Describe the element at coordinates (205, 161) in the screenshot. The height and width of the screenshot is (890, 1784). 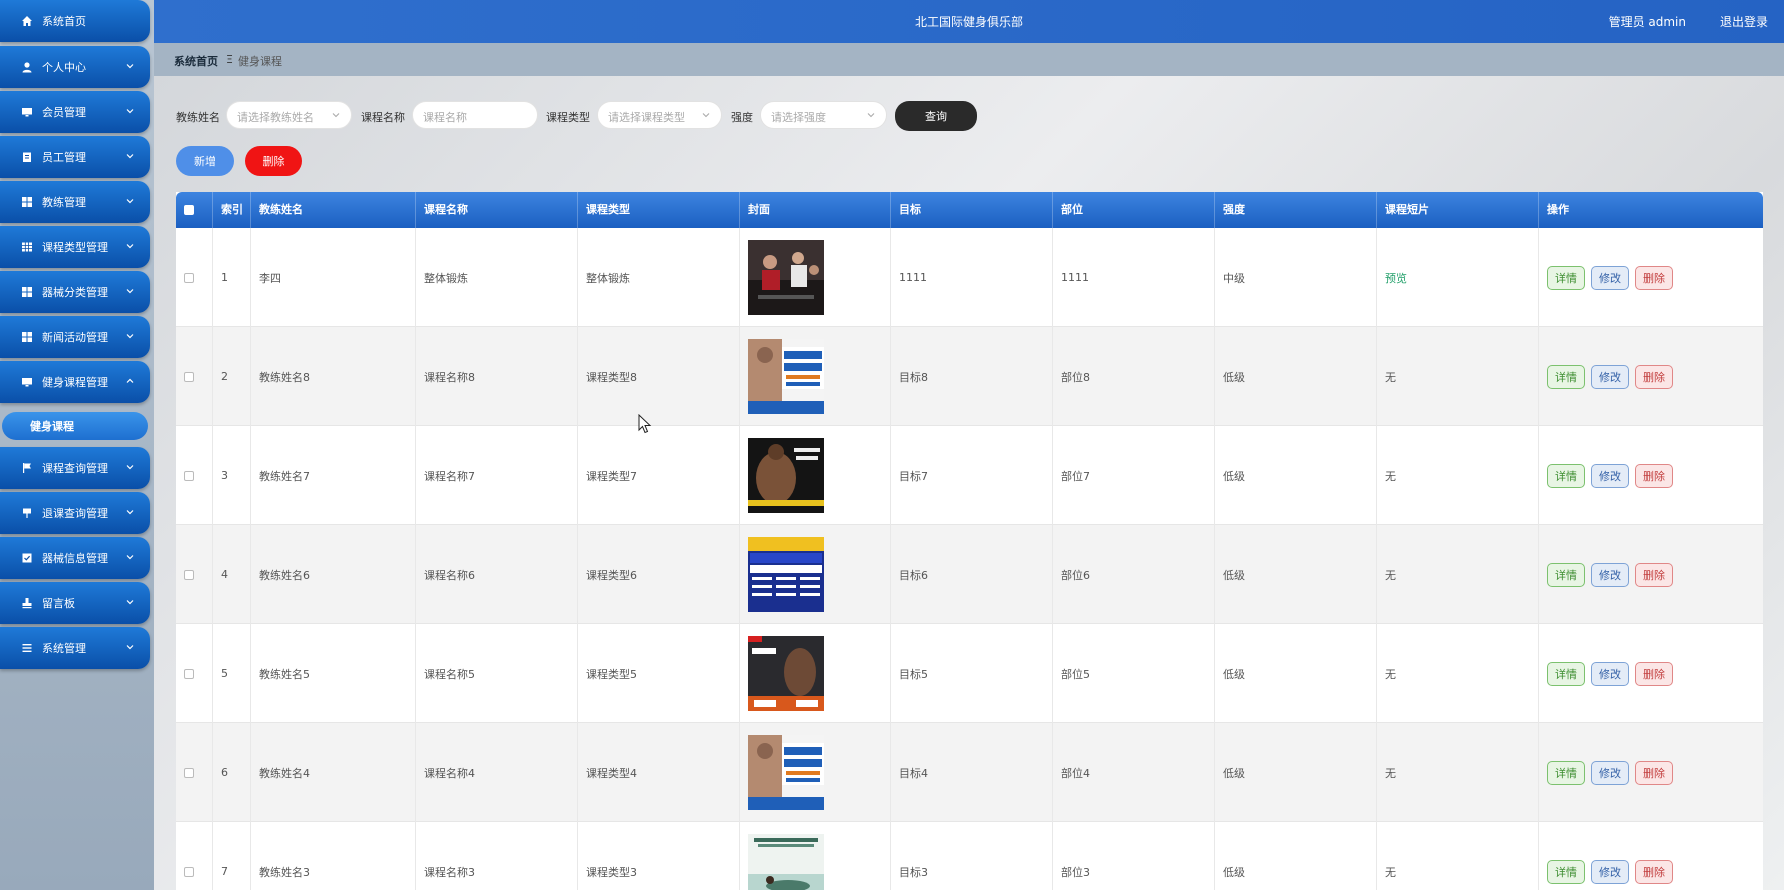
I see `add-button: 新增` at that location.